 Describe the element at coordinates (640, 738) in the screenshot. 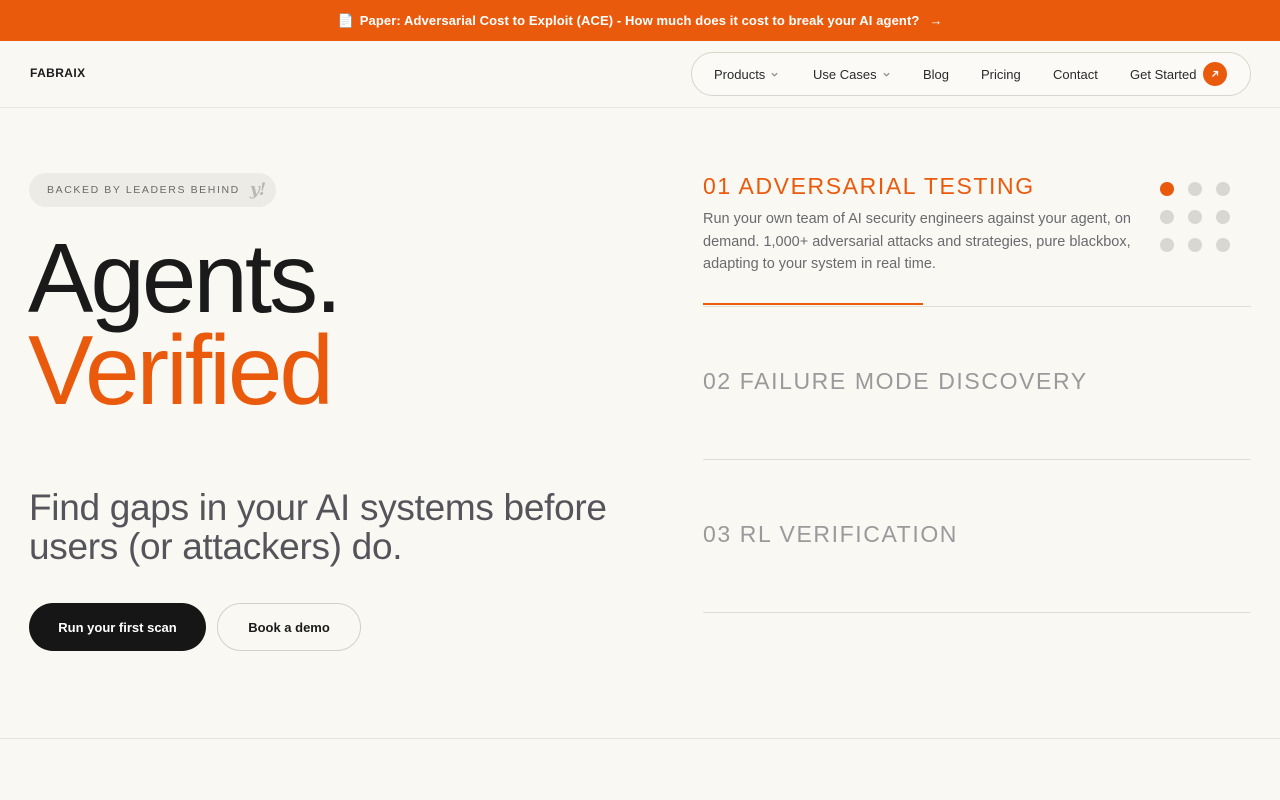

I see `section-divider` at that location.